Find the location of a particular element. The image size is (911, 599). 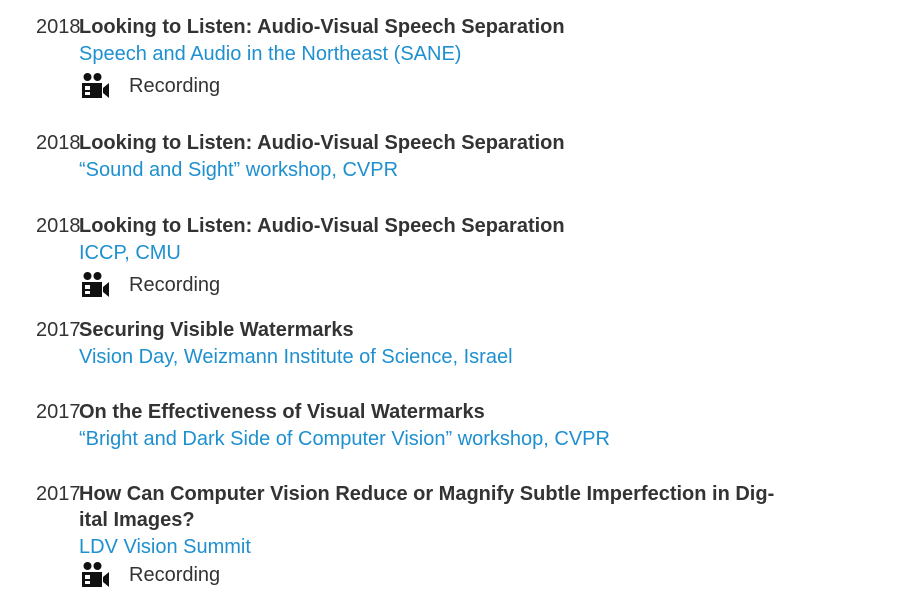

talk-venue-link: LDV Vision Summit is located at coordinates (439, 547).